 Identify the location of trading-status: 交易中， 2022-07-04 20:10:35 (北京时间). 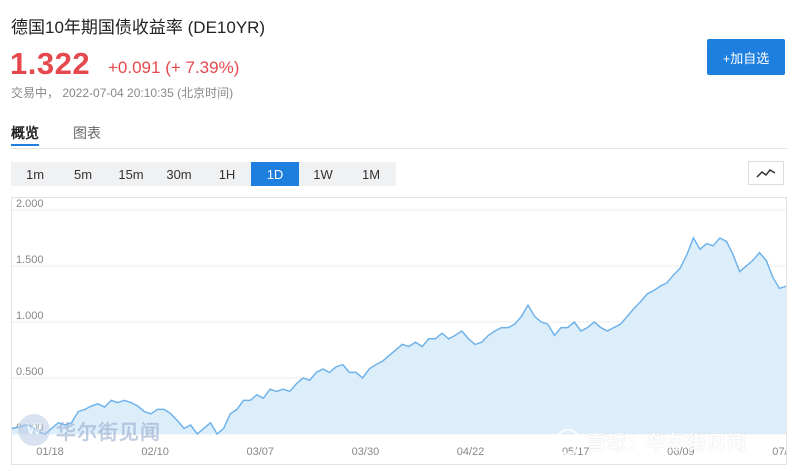
(122, 93).